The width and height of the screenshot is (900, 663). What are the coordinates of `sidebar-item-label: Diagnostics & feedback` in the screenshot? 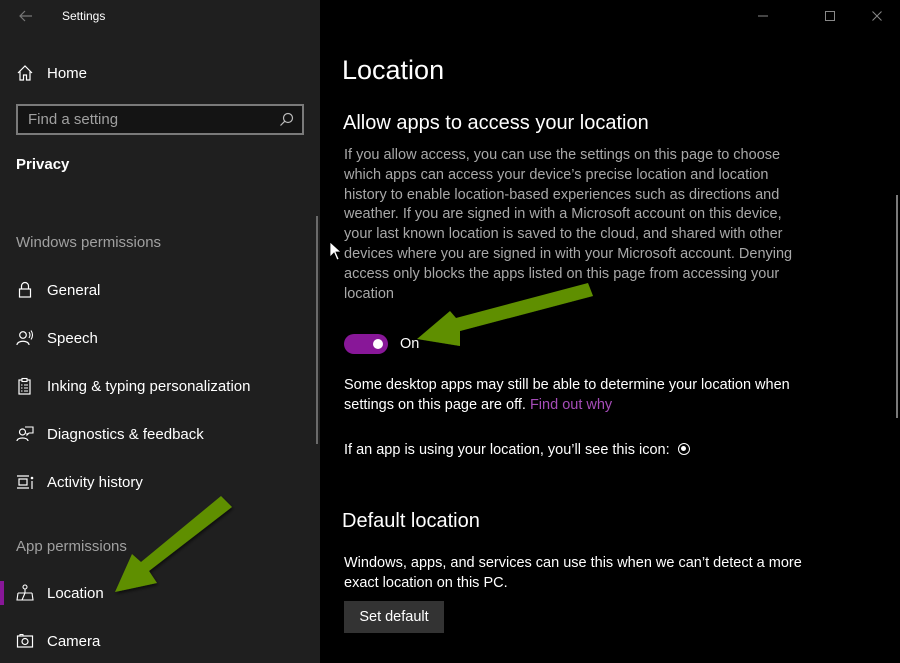 It's located at (125, 434).